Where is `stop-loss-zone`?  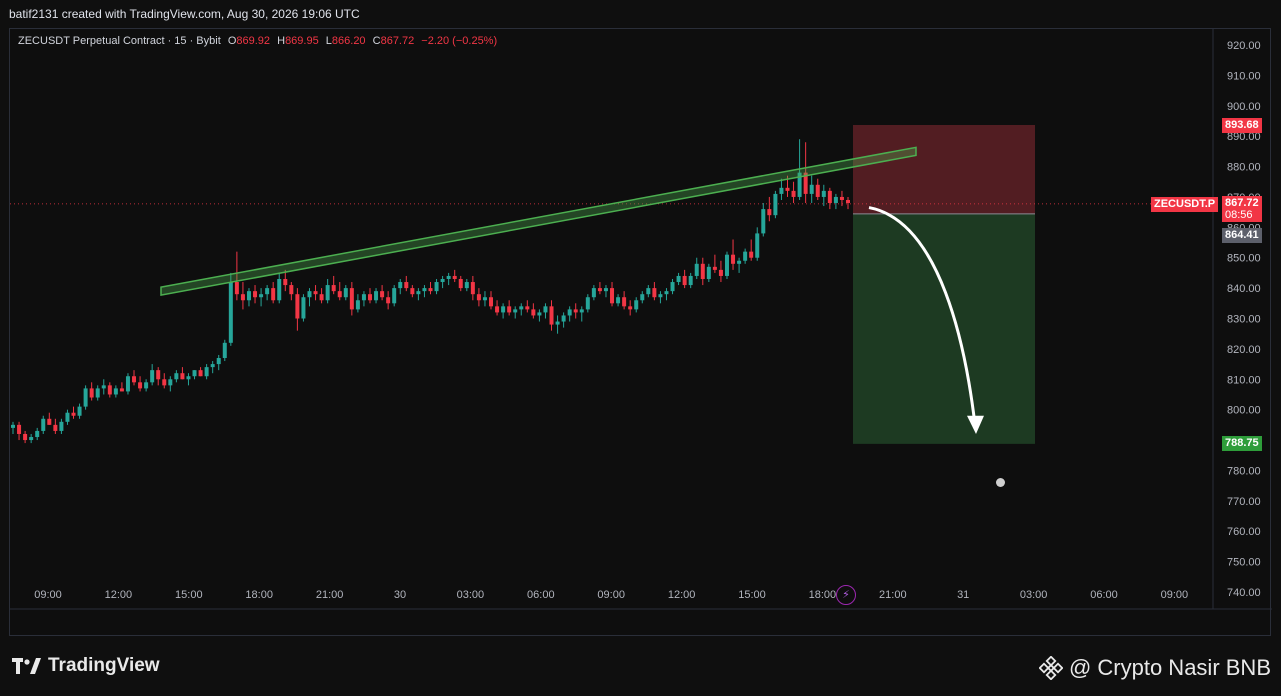
stop-loss-zone is located at coordinates (944, 169).